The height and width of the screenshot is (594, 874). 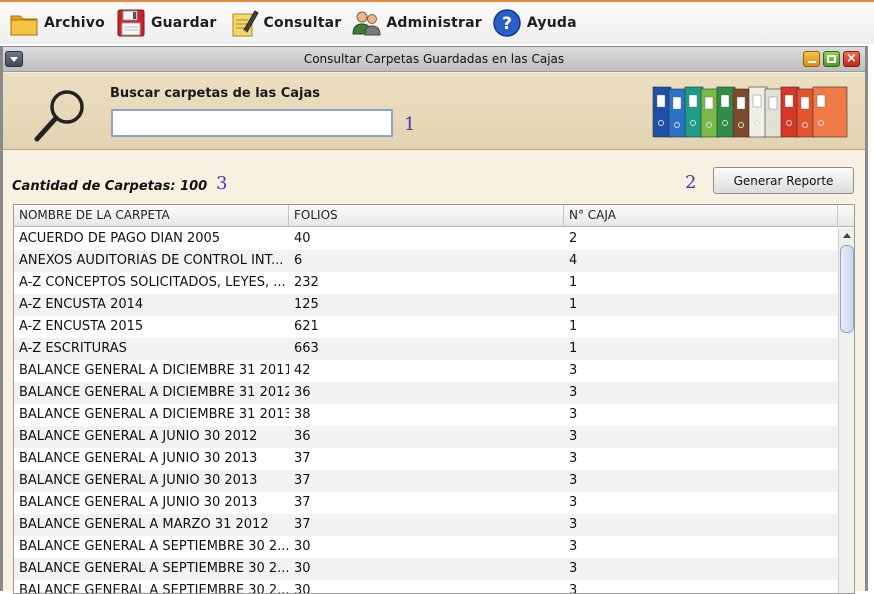 I want to click on minimize-button, so click(x=811, y=59).